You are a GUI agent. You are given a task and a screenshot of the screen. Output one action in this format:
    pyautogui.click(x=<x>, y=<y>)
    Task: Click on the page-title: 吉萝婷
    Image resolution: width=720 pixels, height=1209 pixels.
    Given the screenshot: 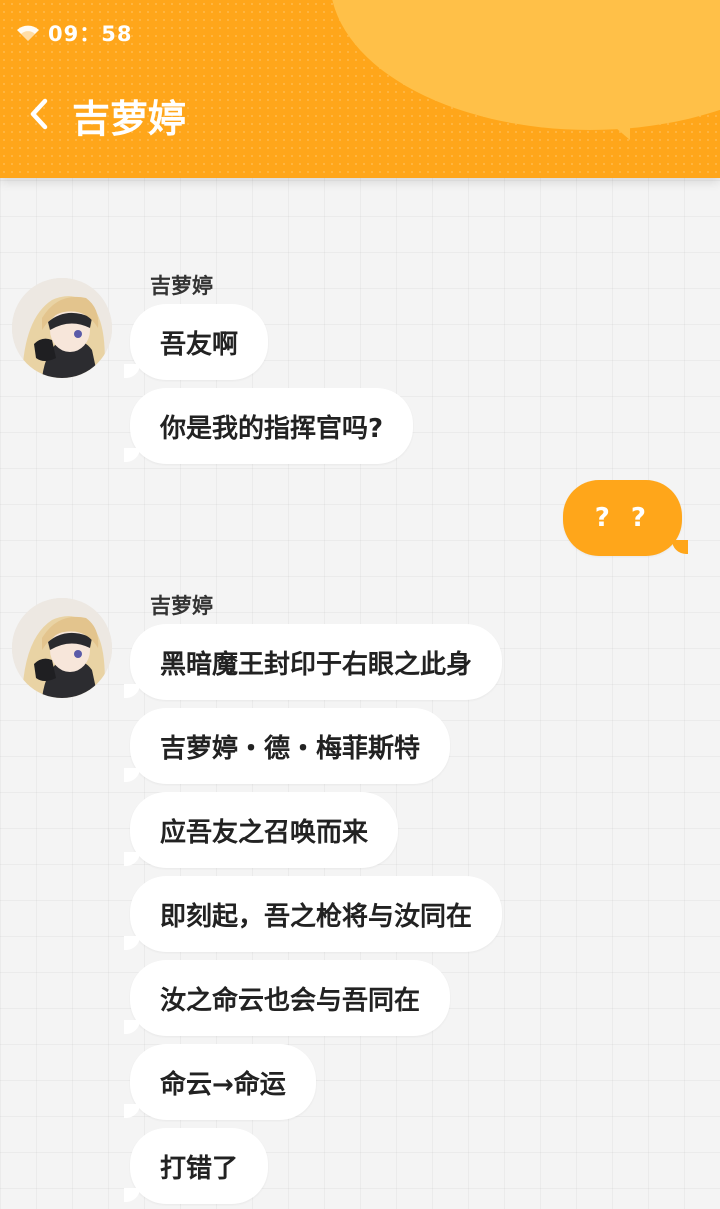 What is the action you would take?
    pyautogui.click(x=129, y=119)
    